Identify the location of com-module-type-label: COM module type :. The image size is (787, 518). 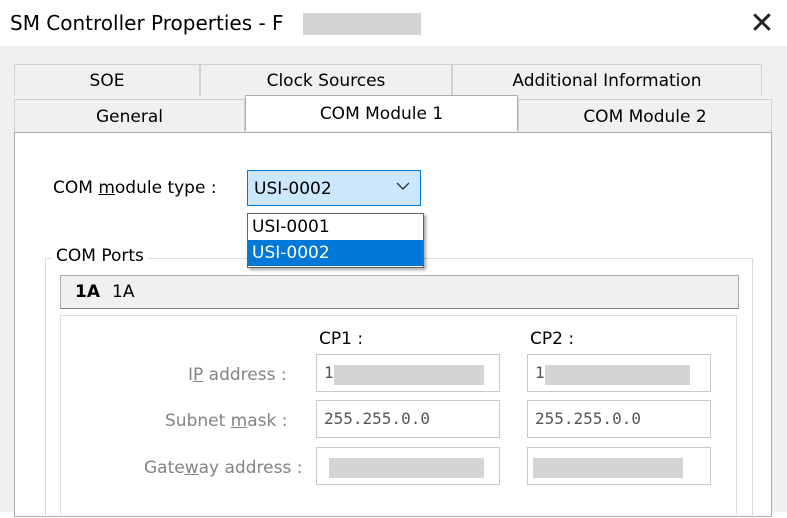
(135, 188).